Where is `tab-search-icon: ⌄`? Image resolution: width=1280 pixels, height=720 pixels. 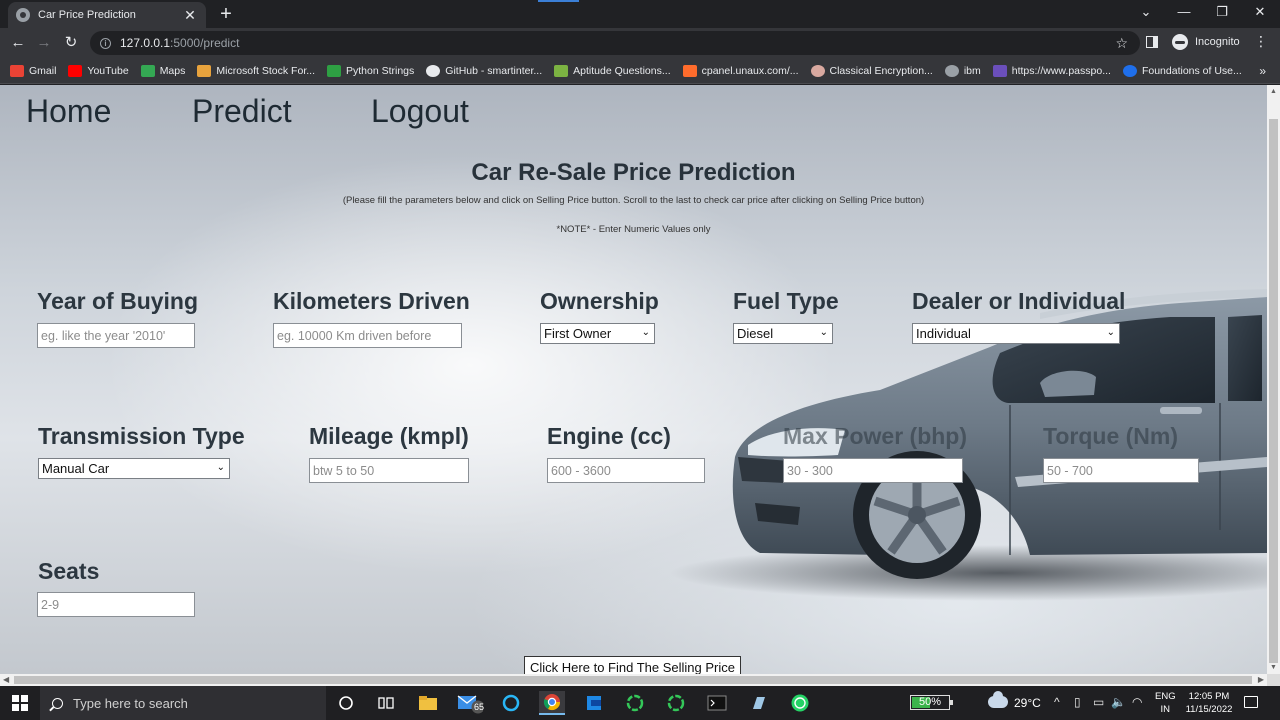
tab-search-icon: ⌄ is located at coordinates (1146, 12).